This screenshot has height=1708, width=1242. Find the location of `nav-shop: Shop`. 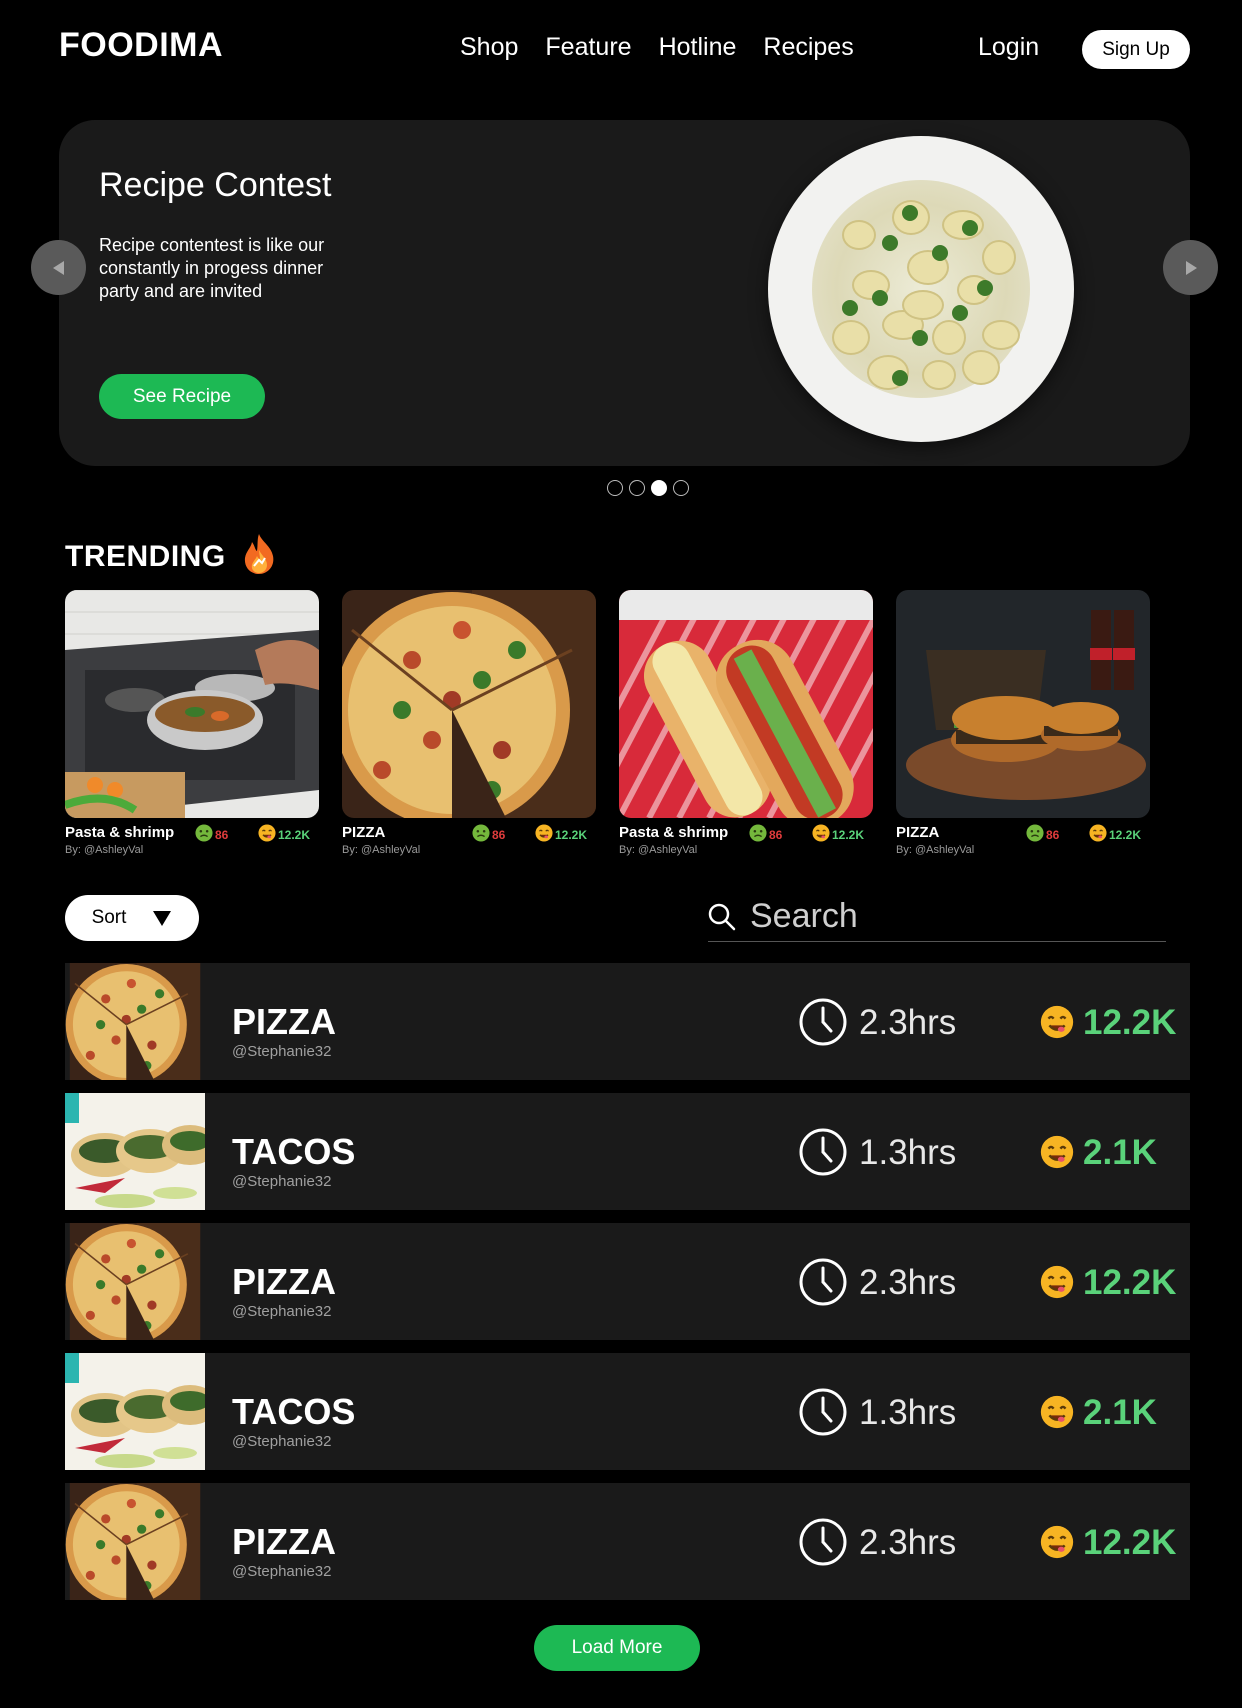

nav-shop: Shop is located at coordinates (489, 47).